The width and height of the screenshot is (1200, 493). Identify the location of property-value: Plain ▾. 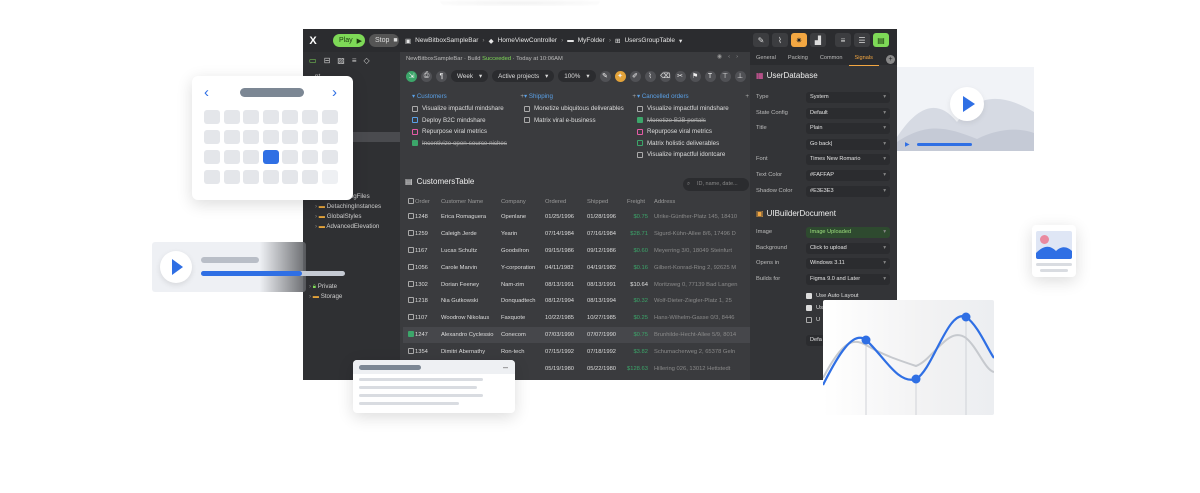
(848, 129).